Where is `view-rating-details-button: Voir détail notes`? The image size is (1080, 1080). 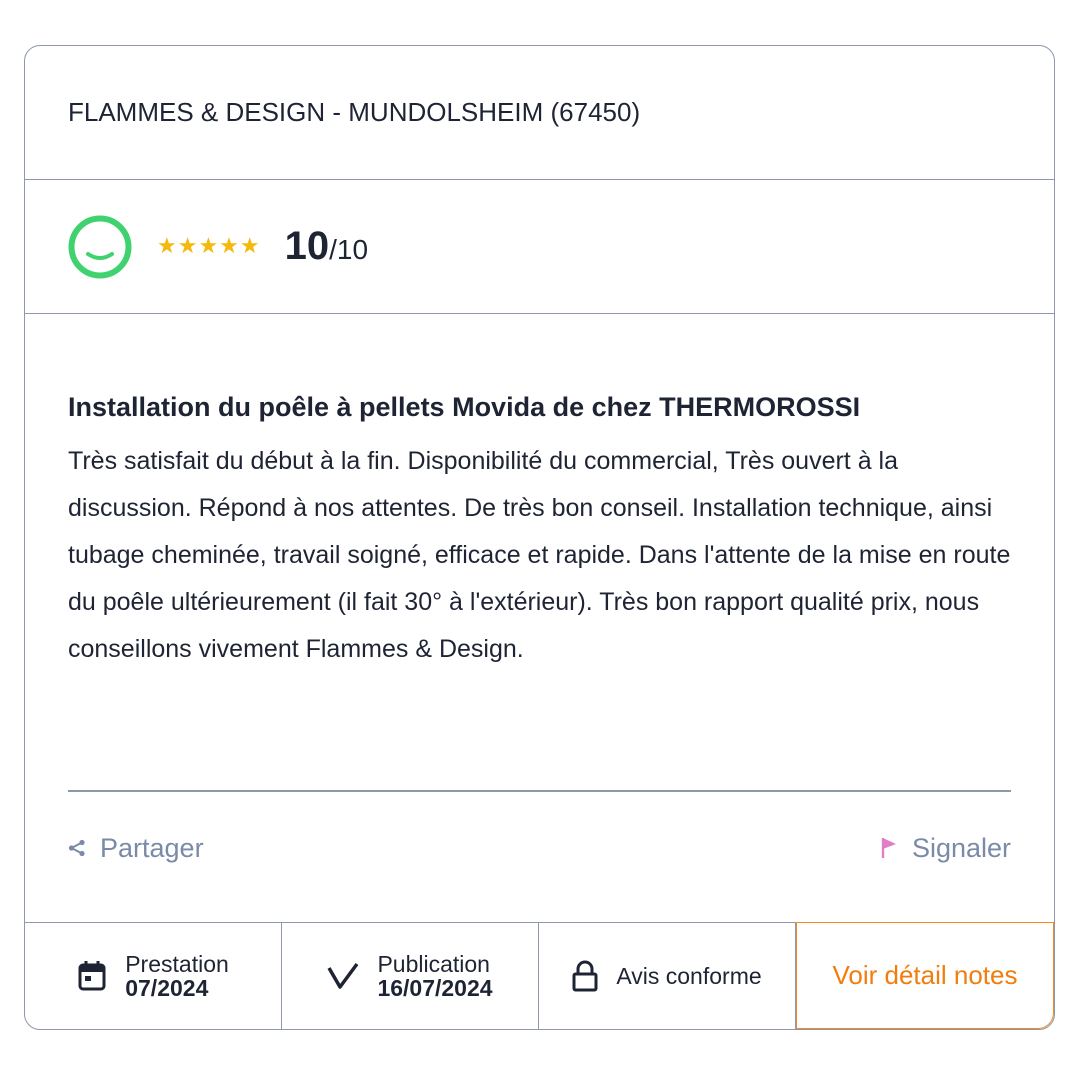 view-rating-details-button: Voir détail notes is located at coordinates (925, 975).